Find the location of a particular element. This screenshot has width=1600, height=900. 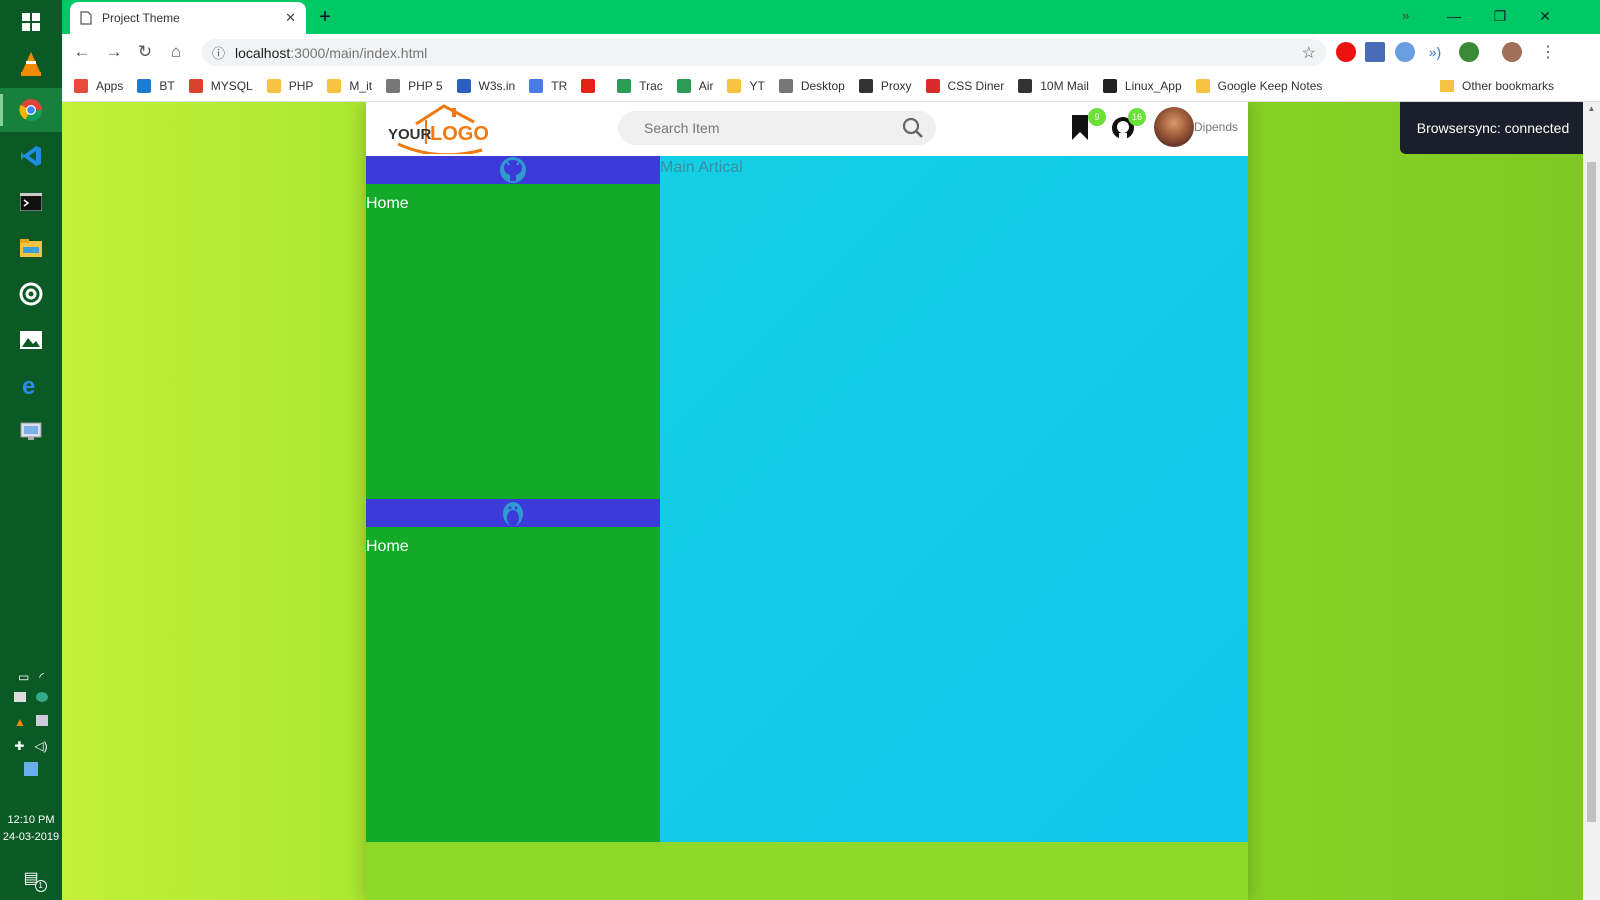

bookmark-label: PHP 5 is located at coordinates (425, 85).